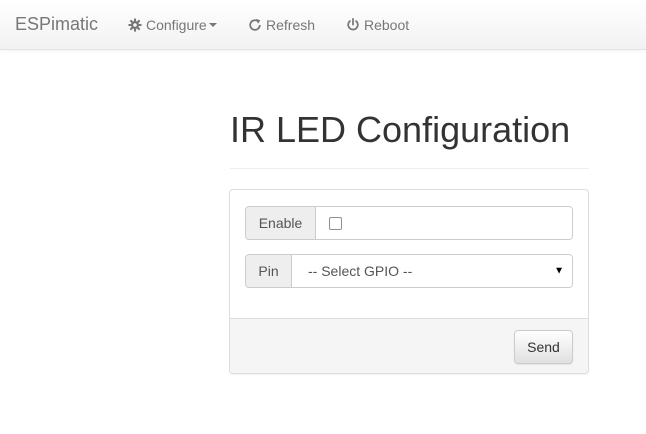 Image resolution: width=646 pixels, height=434 pixels. I want to click on nav-reboot: Reboot, so click(377, 25).